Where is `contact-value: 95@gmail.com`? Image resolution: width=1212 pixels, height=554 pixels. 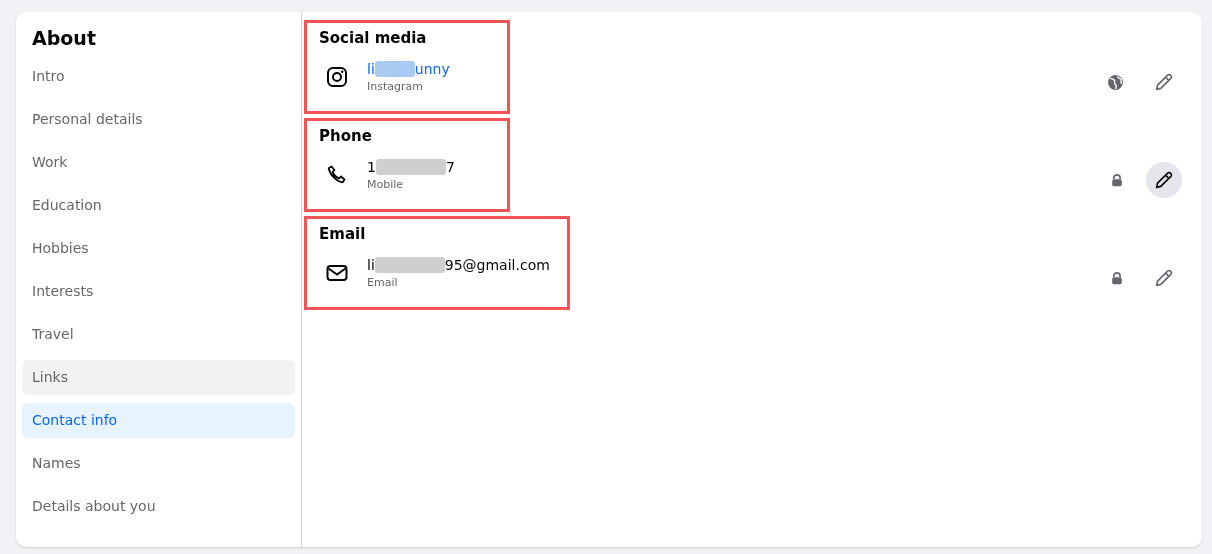 contact-value: 95@gmail.com is located at coordinates (497, 265).